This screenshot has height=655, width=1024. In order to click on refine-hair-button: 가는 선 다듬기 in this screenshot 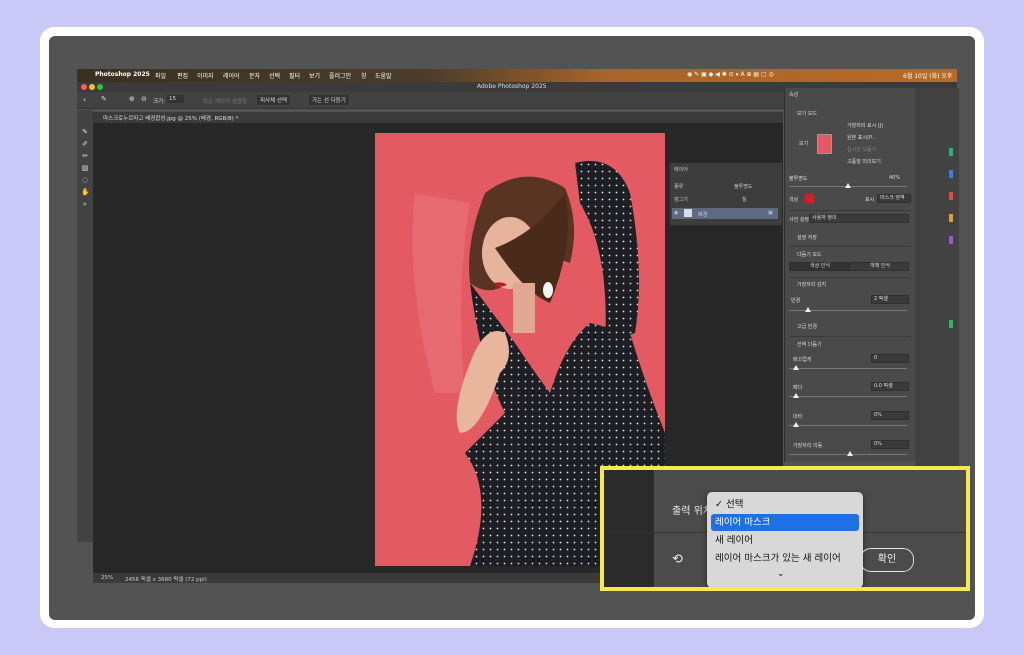, I will do `click(329, 100)`.